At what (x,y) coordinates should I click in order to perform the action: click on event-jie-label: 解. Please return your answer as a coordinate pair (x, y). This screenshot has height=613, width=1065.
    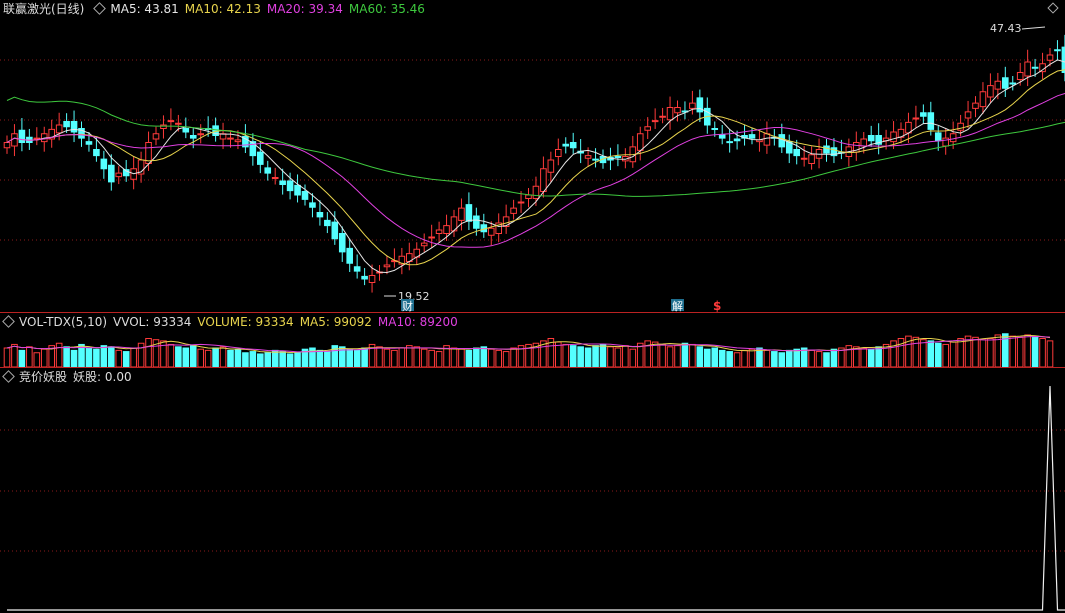
    Looking at the image, I should click on (677, 305).